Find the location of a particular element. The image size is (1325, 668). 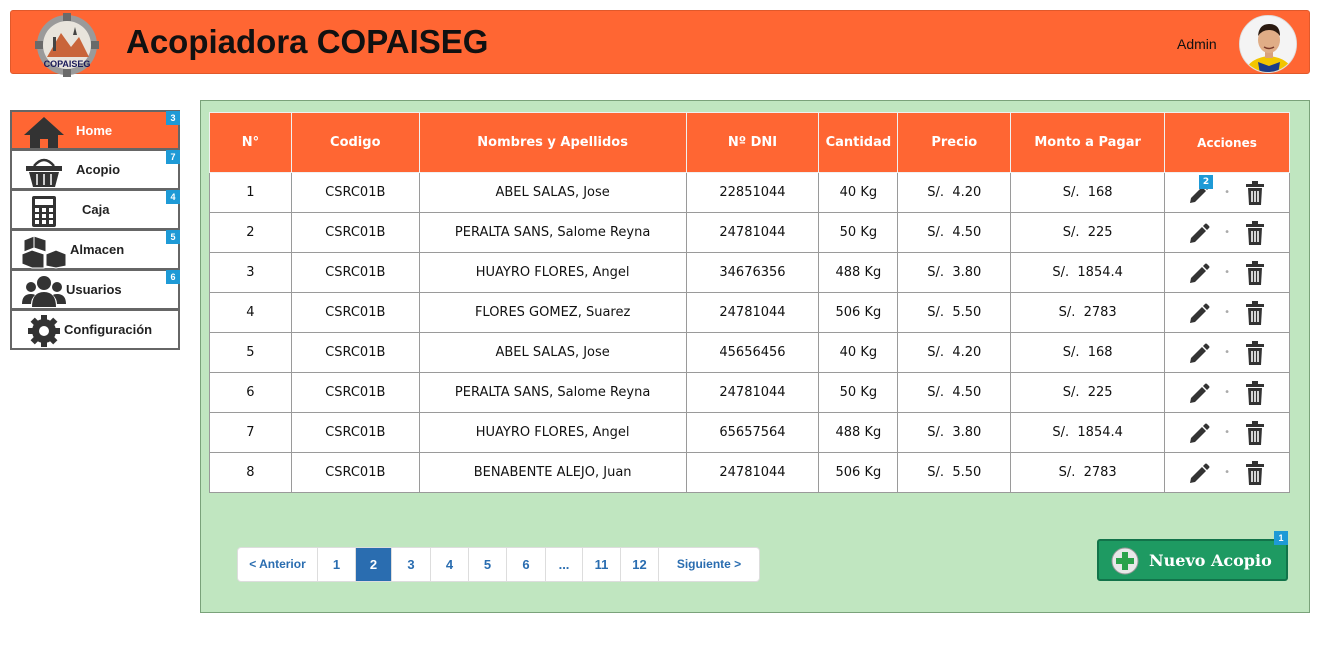

new-acopio-button: Nuevo Acopio 1 is located at coordinates (1192, 556).